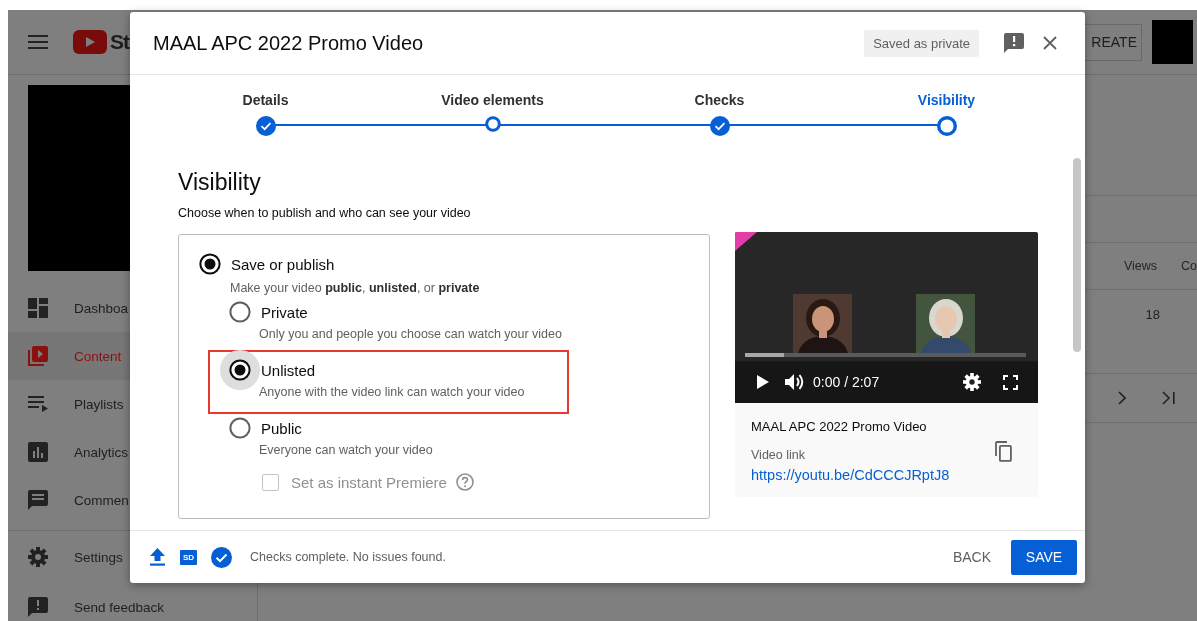 The image size is (1197, 621). I want to click on status-text: Checks complete. No issues found., so click(348, 557).